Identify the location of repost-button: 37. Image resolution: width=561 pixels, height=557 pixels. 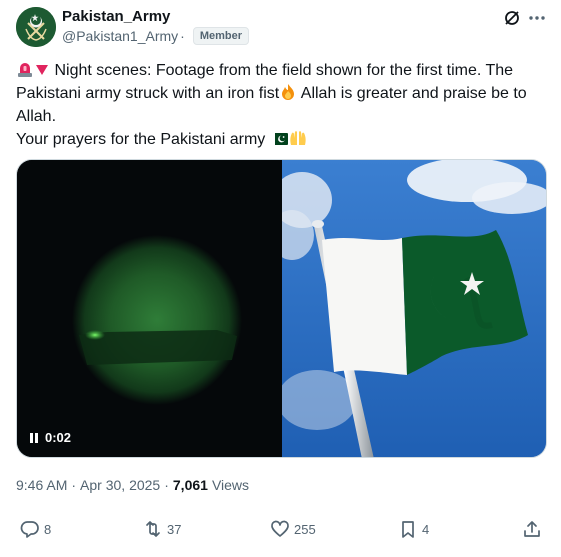
(162, 529).